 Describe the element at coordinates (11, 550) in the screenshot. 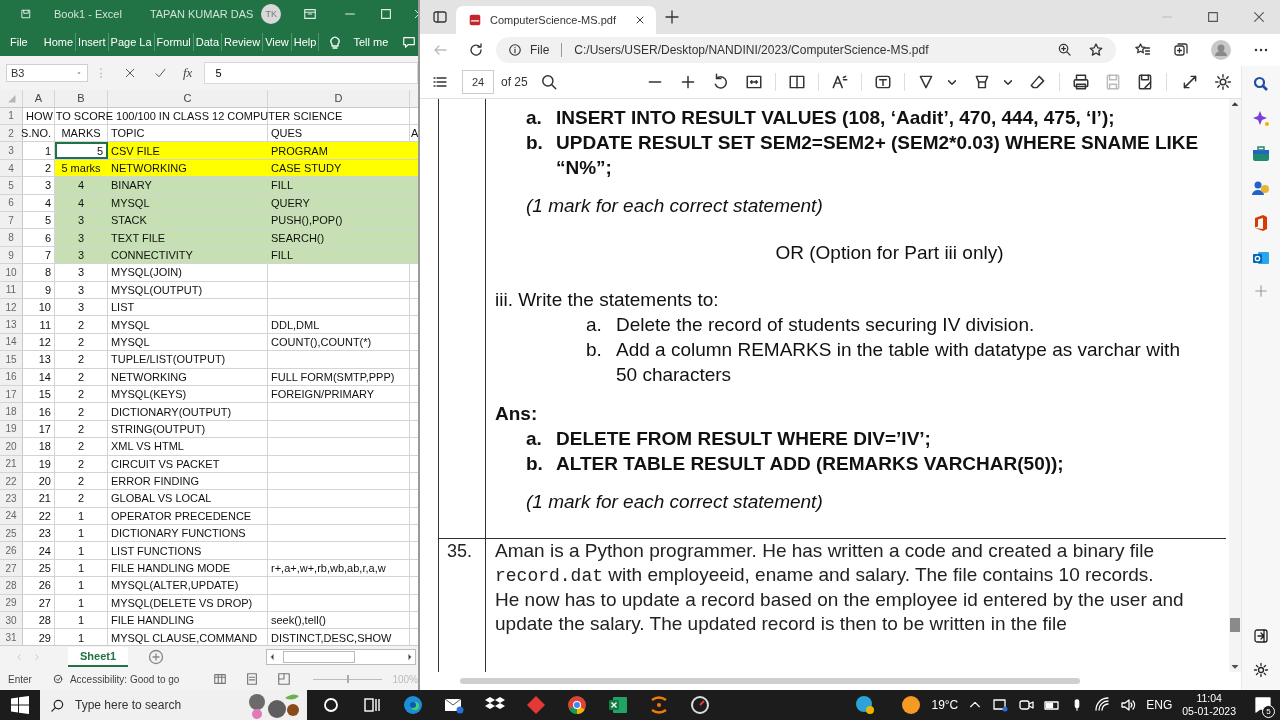

I see `row-header: 26` at that location.